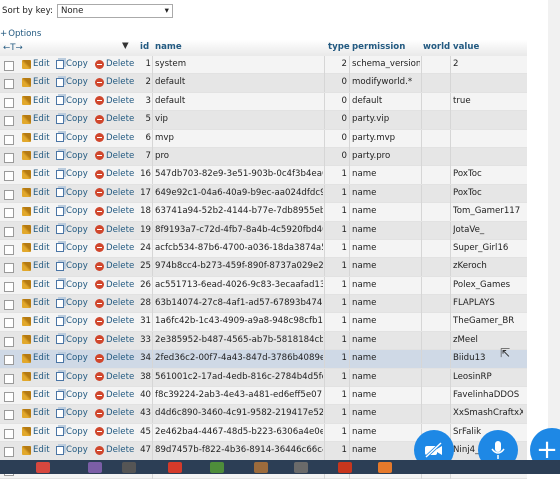 The image size is (560, 479). I want to click on table-row: Edit Copy Delete 7 pro 0 party.pro, so click(263, 157).